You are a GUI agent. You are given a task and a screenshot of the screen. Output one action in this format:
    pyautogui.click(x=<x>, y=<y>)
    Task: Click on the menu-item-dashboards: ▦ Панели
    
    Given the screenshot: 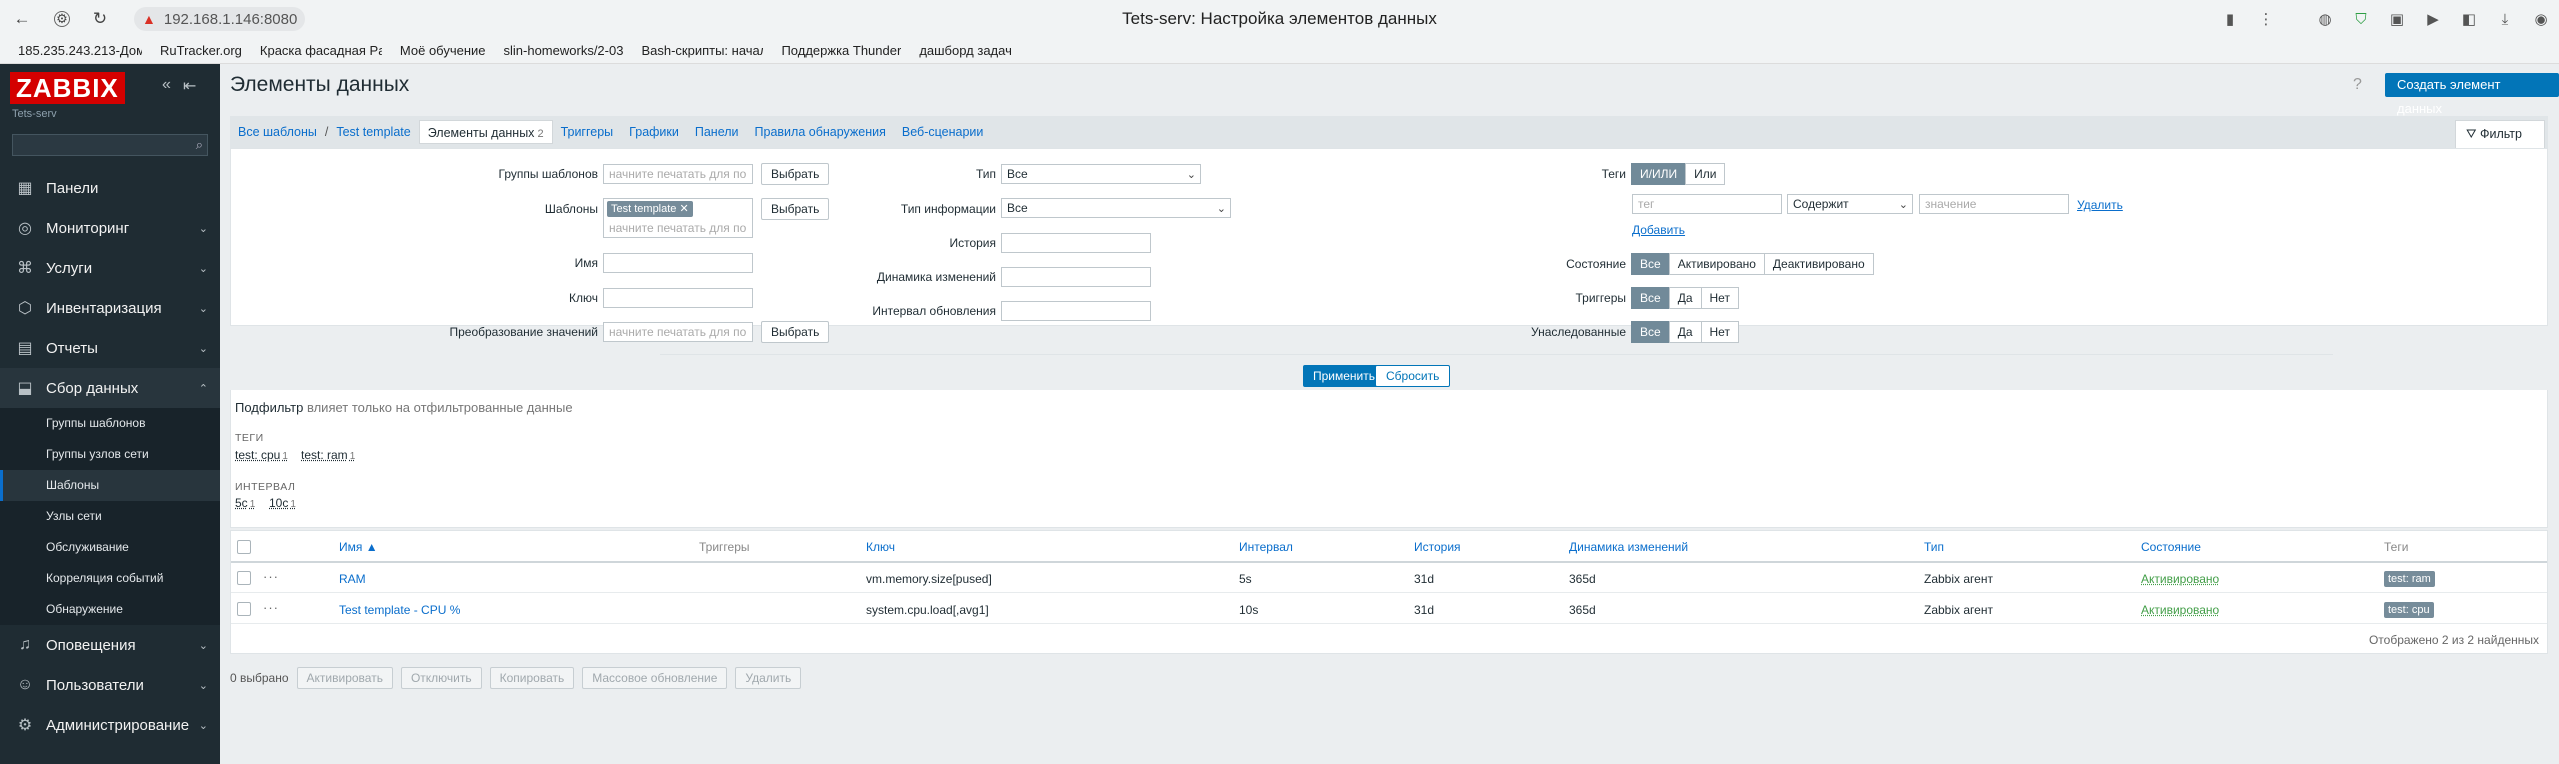 What is the action you would take?
    pyautogui.click(x=110, y=188)
    